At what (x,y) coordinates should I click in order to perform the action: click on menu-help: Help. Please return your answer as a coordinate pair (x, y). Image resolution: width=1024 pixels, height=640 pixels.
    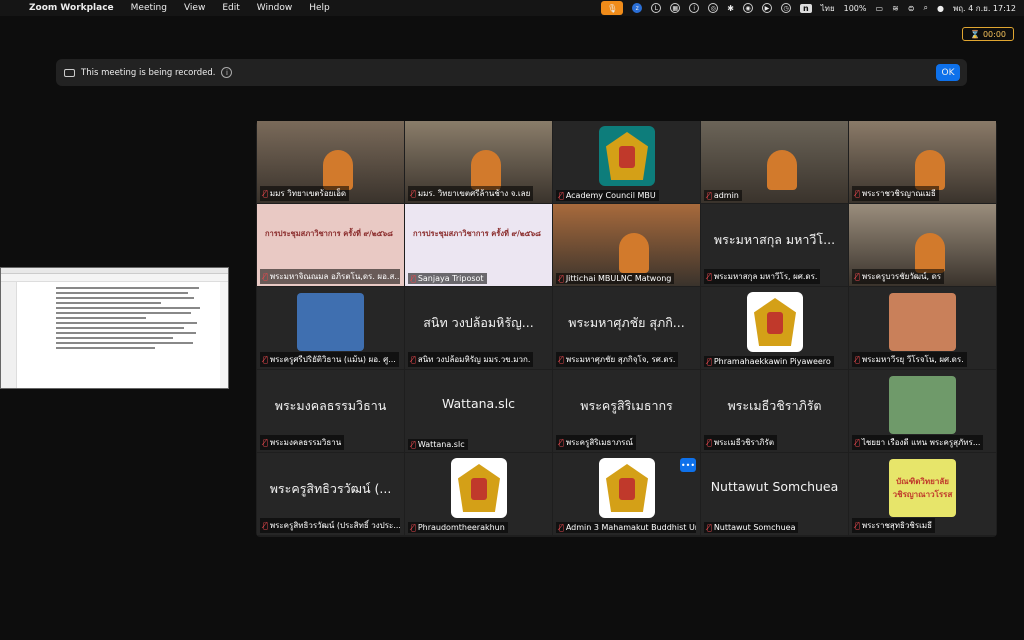
    Looking at the image, I should click on (319, 8).